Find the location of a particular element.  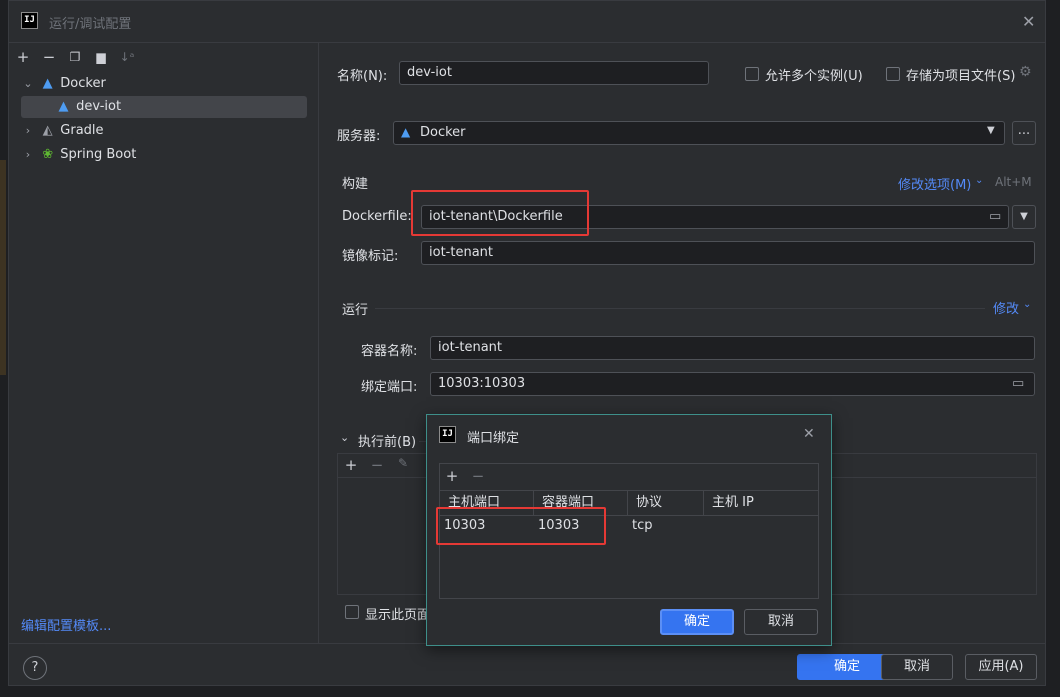

dialog-title: 运行/调试配置 is located at coordinates (90, 24).